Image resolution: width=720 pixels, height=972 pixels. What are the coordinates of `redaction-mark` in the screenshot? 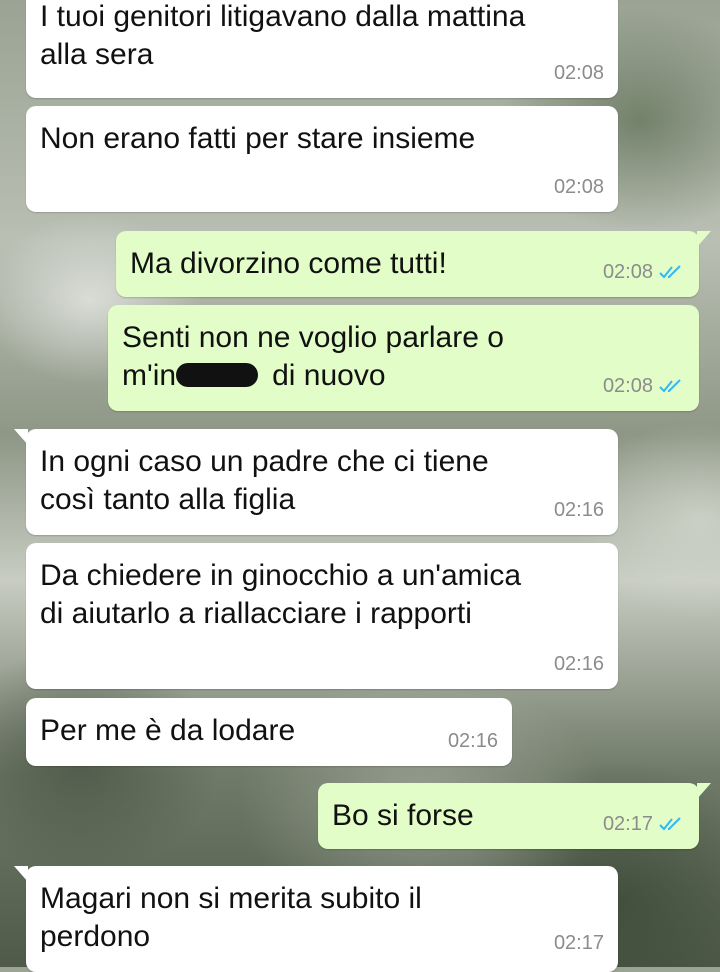 It's located at (217, 375).